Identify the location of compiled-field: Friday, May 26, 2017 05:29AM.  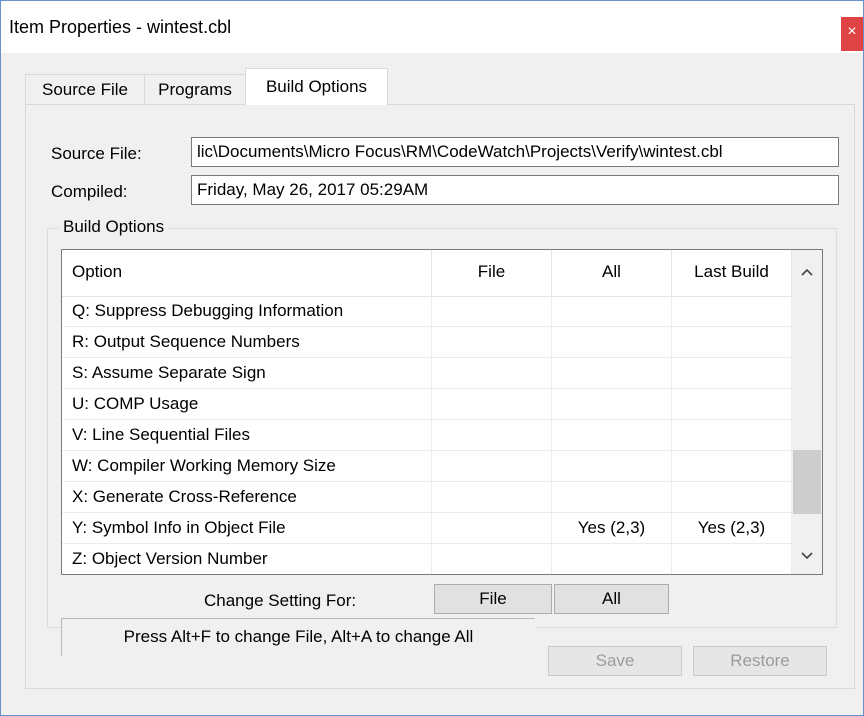
(515, 190).